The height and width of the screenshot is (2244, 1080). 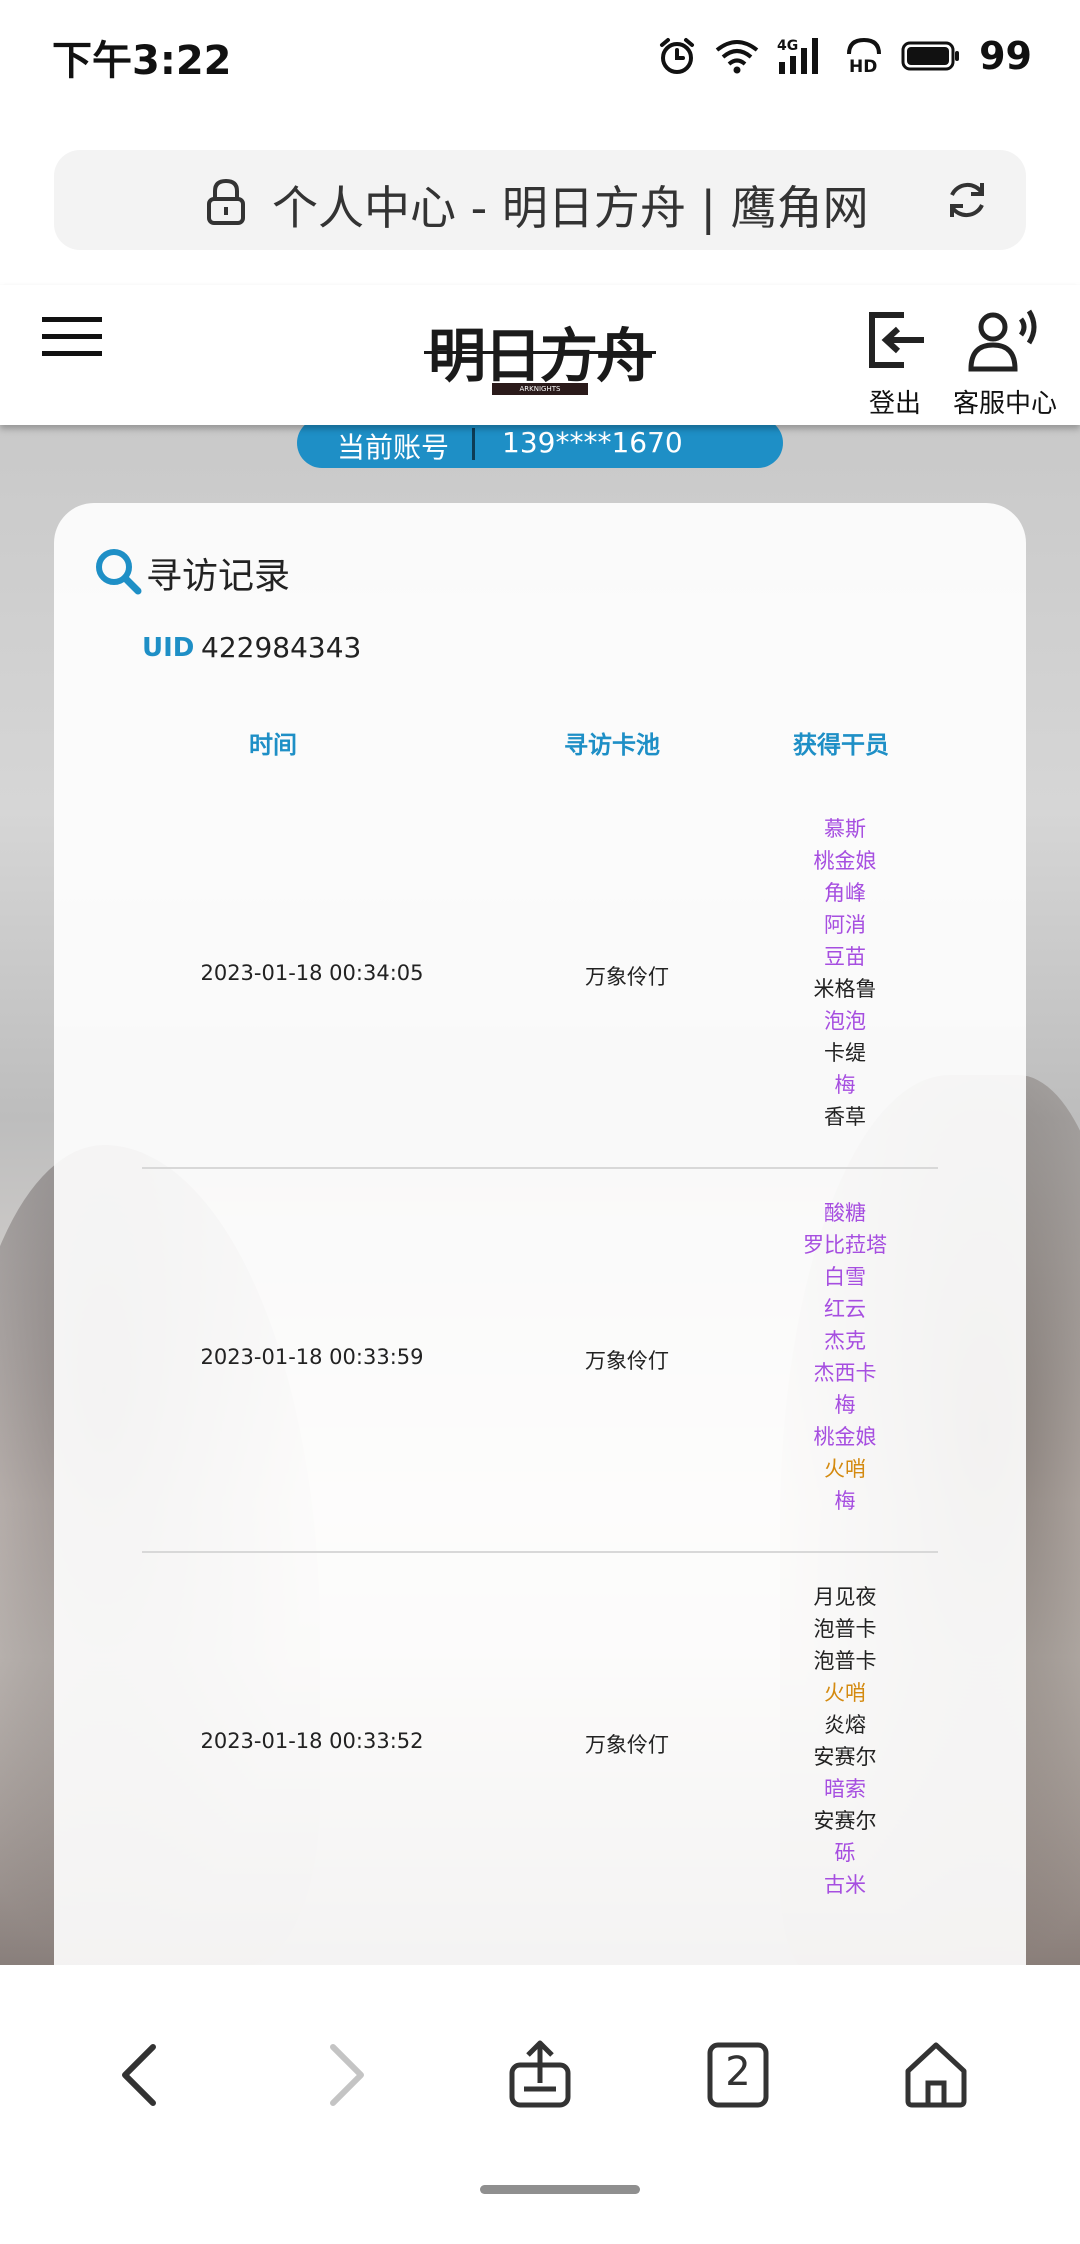 I want to click on current-account-badge: 当前账号 139****1670, so click(x=540, y=443).